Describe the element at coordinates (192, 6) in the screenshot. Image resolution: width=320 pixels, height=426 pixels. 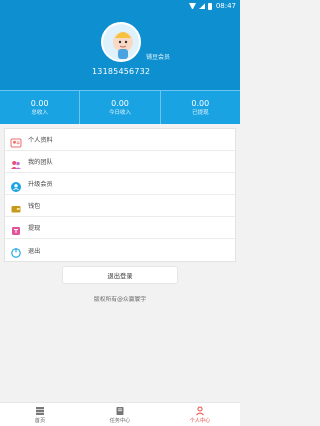
I see `wifi-icon` at that location.